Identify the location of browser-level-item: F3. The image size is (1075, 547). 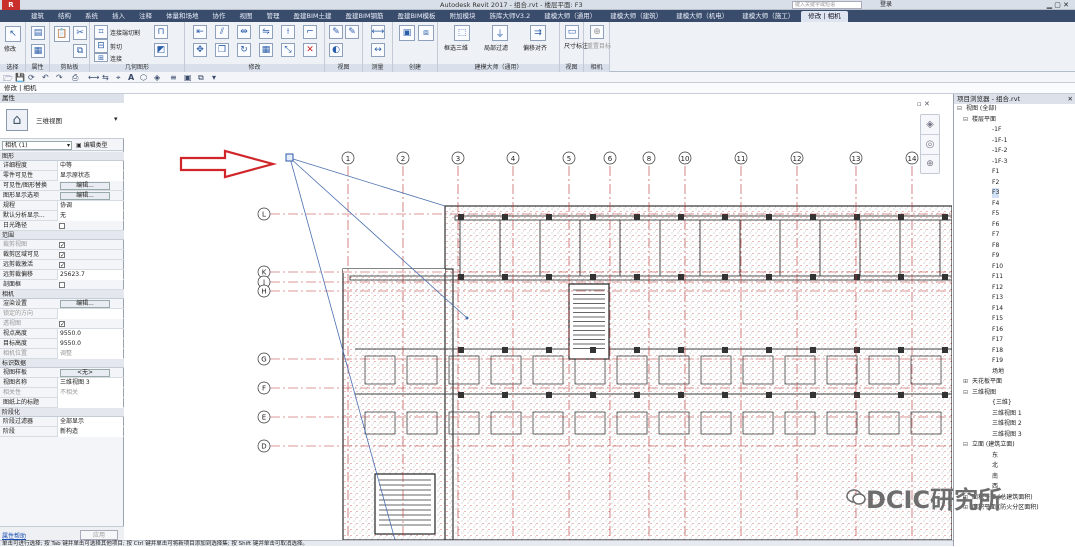
(996, 193).